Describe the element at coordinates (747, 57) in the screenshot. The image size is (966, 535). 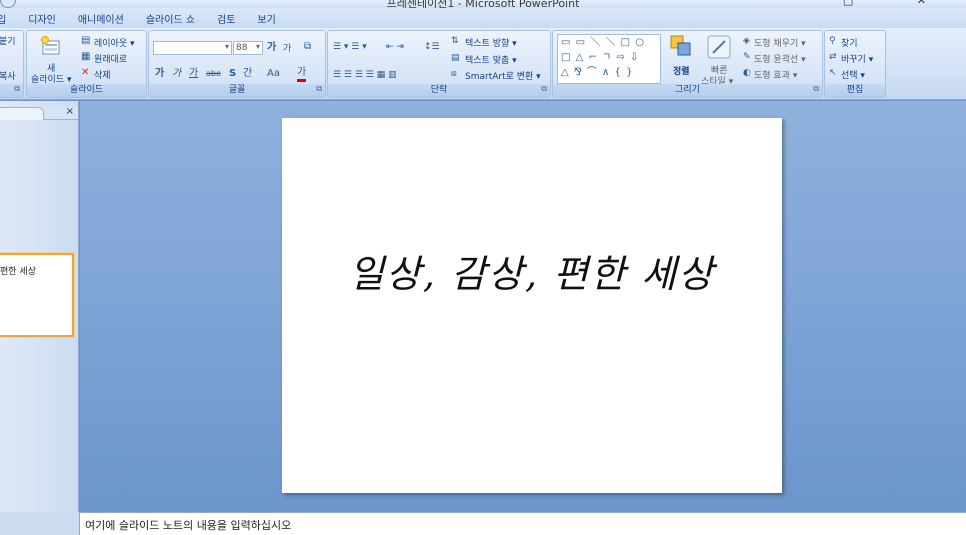
I see `shape-outline-icon: ✎` at that location.